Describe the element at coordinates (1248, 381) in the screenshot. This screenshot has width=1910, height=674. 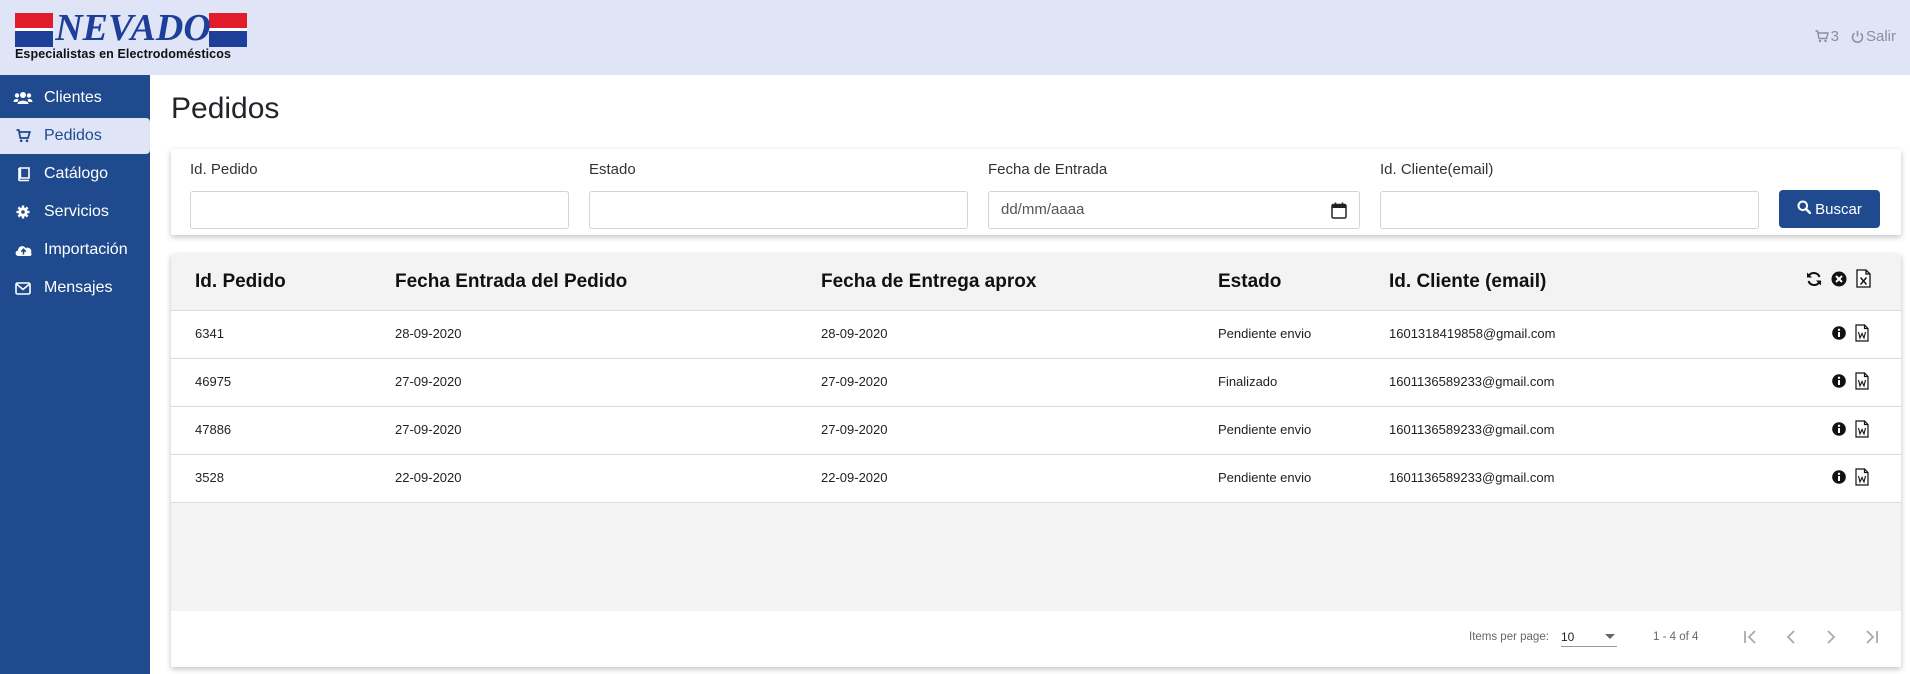
I see `cell-estado: Finalizado` at that location.